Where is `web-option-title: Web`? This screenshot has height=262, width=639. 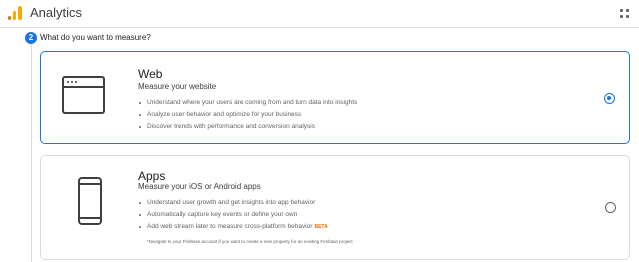 web-option-title: Web is located at coordinates (150, 74).